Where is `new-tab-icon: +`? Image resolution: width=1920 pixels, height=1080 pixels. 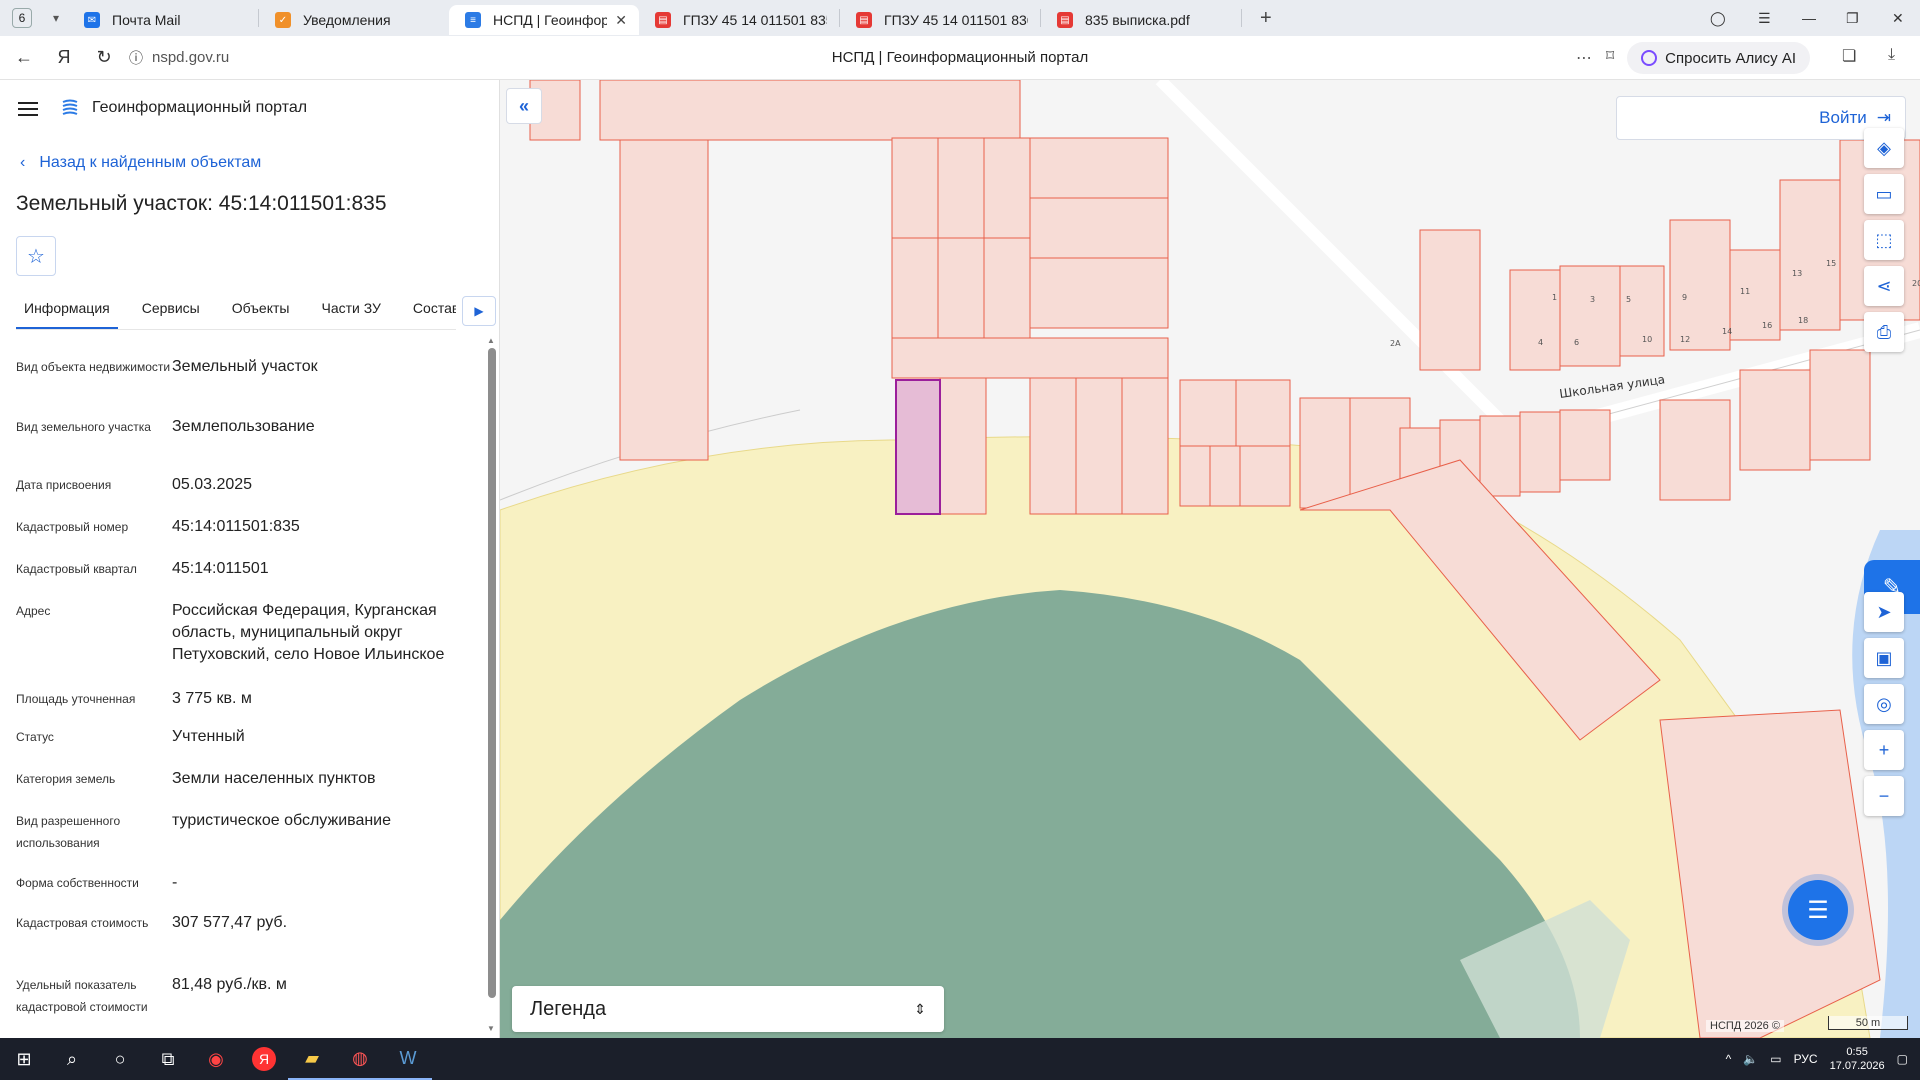 new-tab-icon: + is located at coordinates (1266, 18).